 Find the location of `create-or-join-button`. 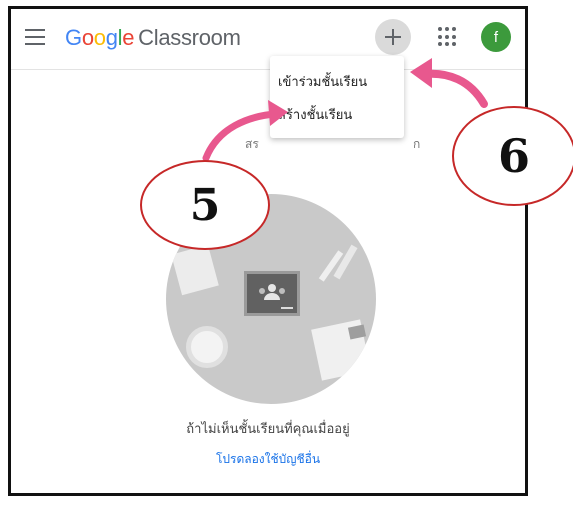

create-or-join-button is located at coordinates (393, 37).